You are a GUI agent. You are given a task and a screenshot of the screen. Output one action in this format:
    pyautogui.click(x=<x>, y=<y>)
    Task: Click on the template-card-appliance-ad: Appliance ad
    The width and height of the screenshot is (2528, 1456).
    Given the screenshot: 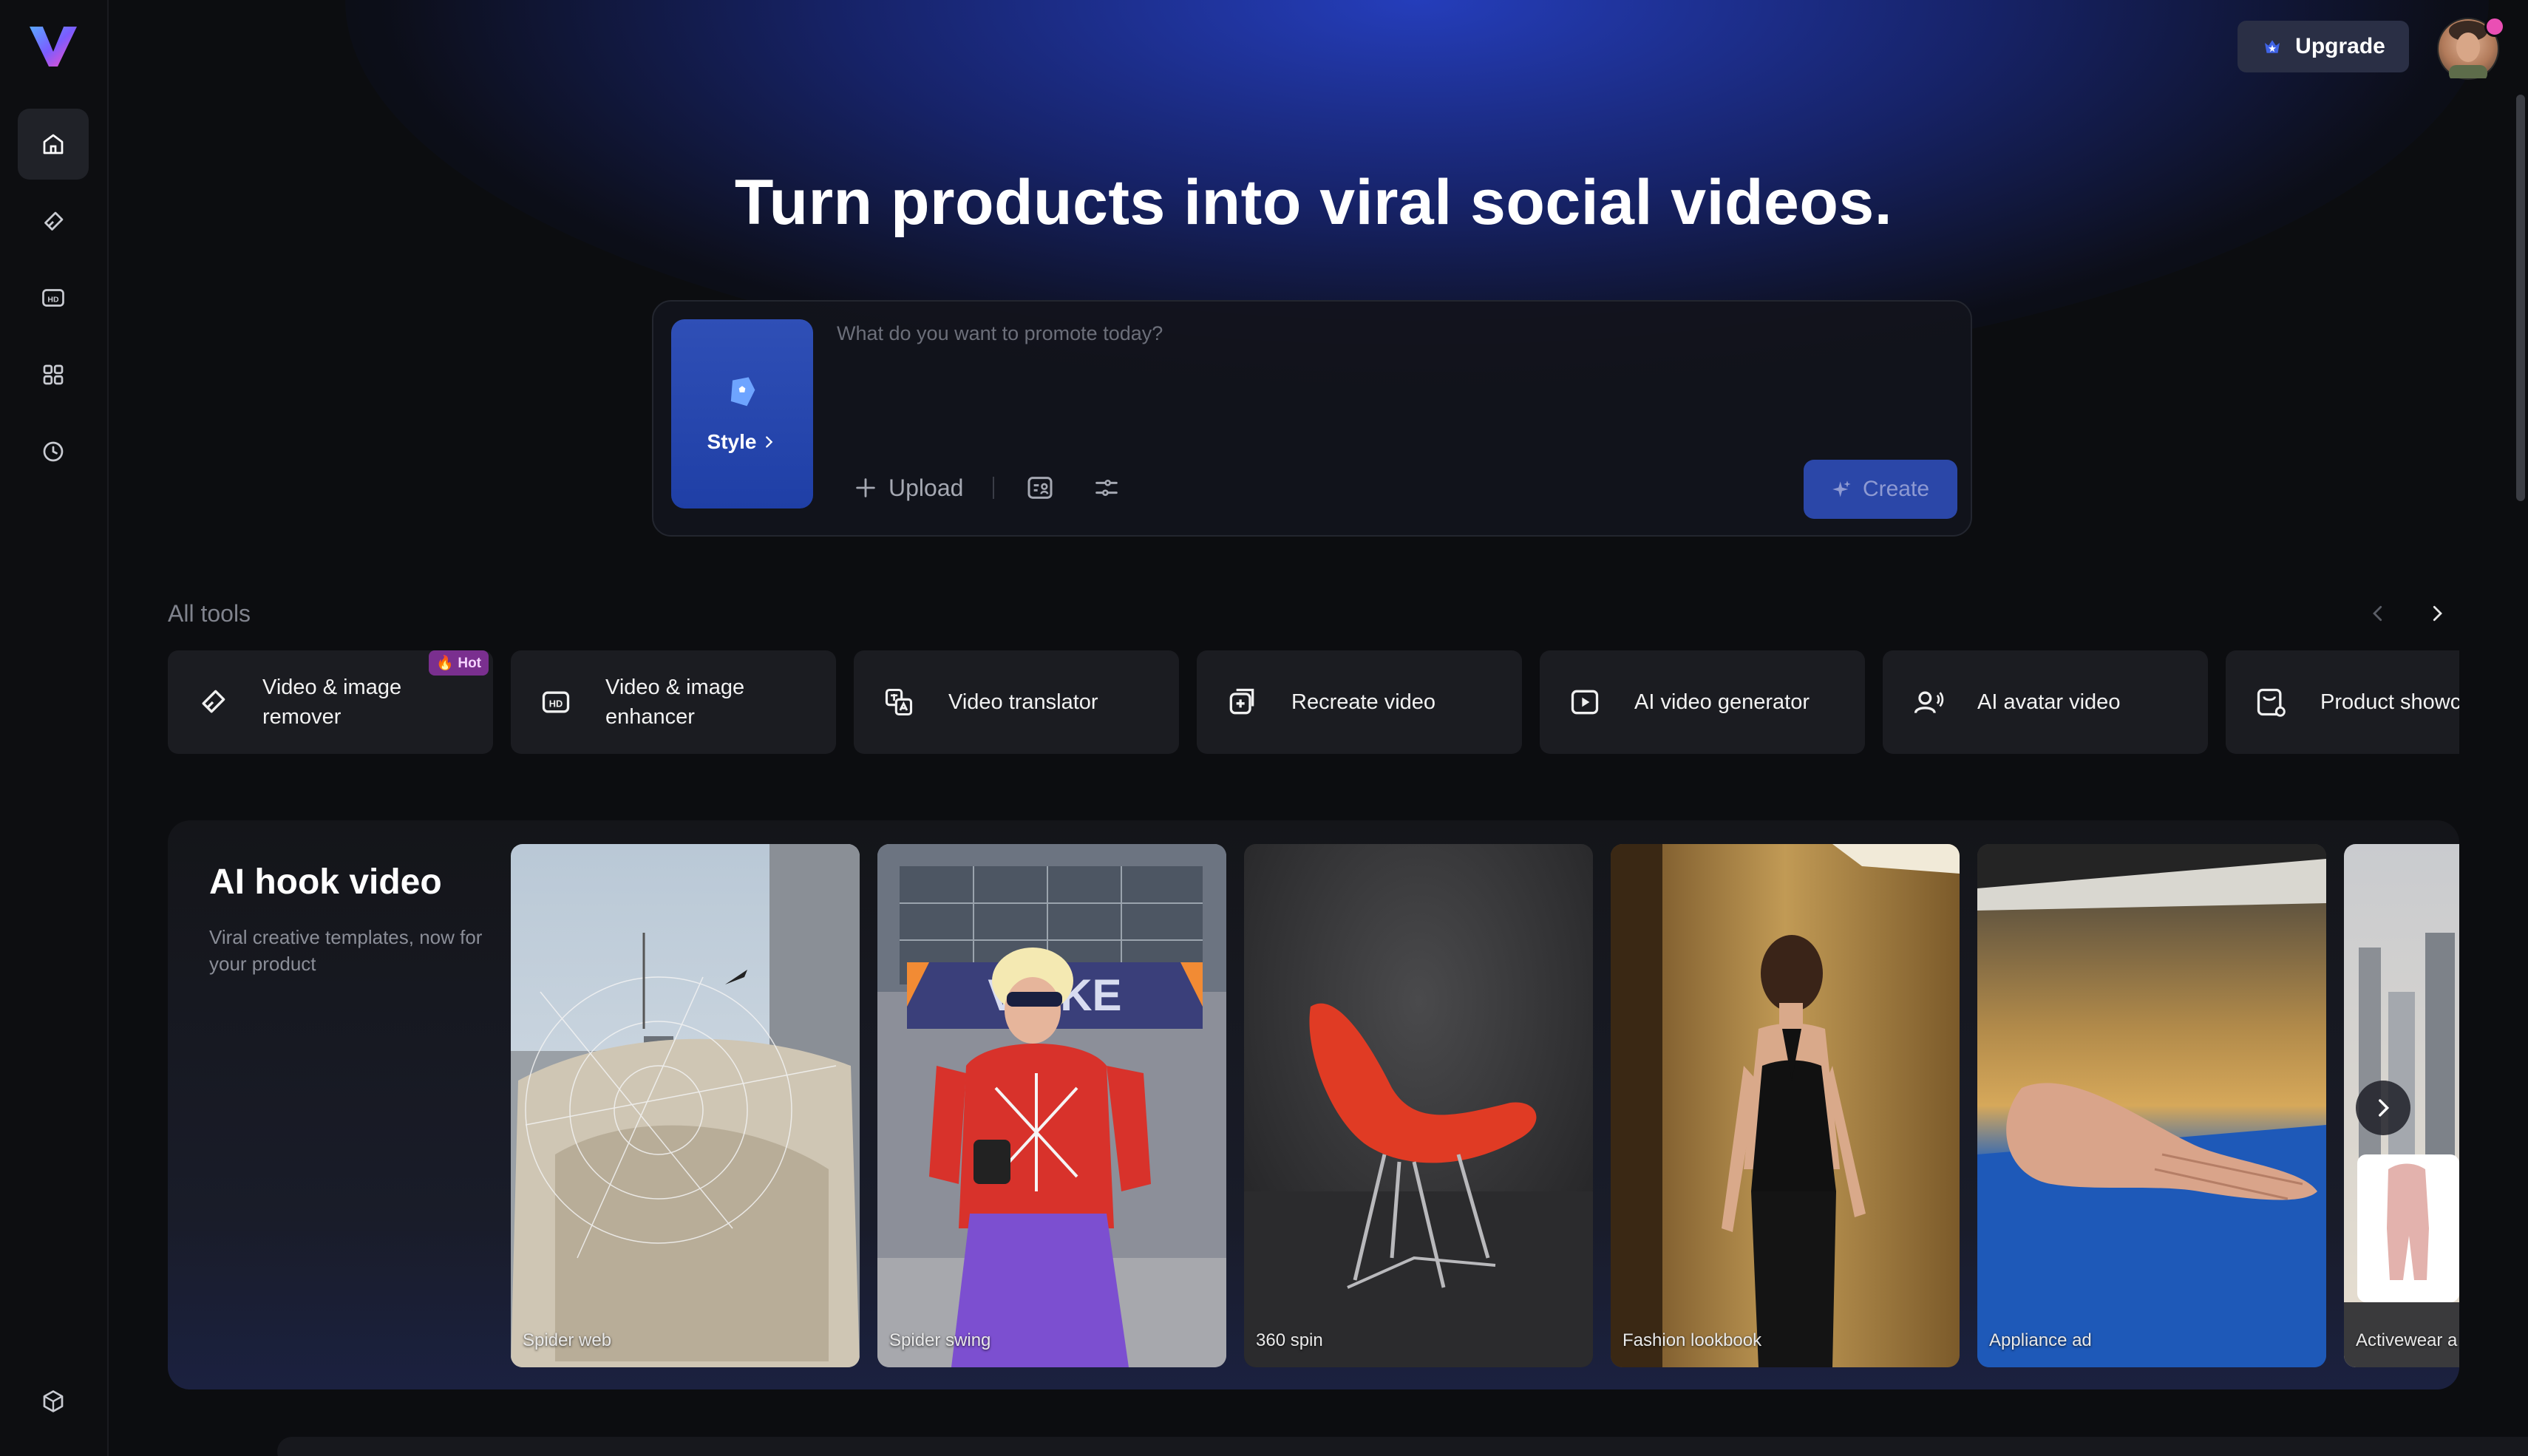 What is the action you would take?
    pyautogui.click(x=2151, y=1105)
    